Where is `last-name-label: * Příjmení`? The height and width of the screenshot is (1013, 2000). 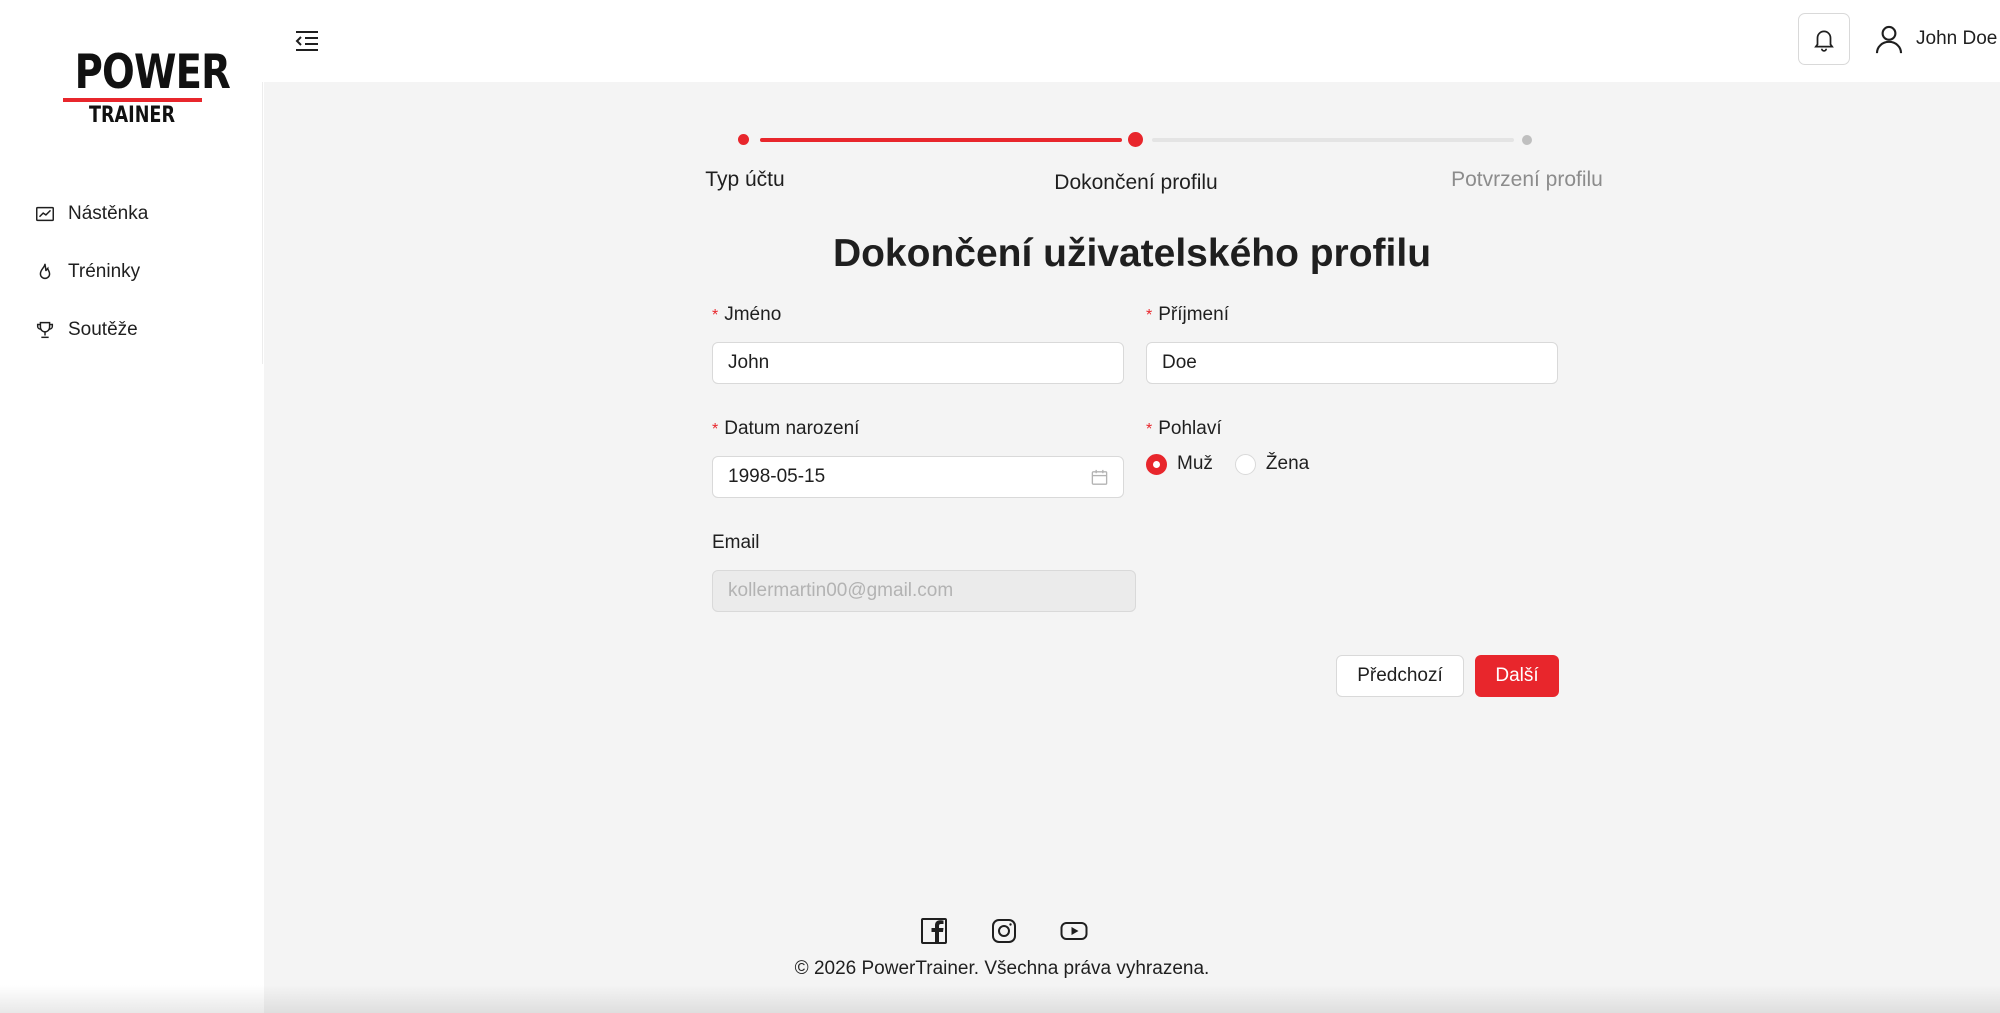 last-name-label: * Příjmení is located at coordinates (1187, 315).